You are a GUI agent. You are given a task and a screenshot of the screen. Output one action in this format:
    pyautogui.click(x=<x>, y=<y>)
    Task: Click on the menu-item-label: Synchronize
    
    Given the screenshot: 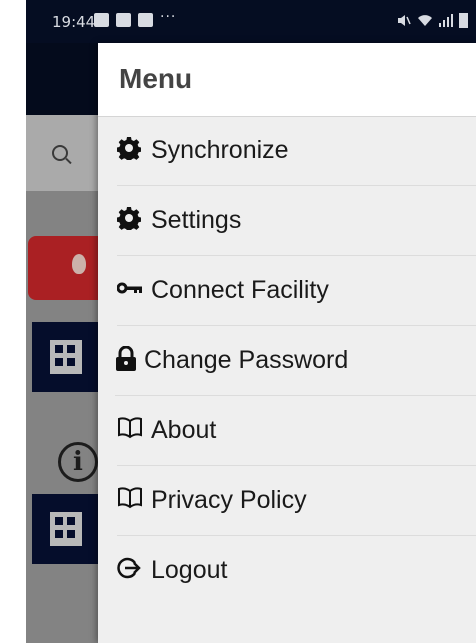 What is the action you would take?
    pyautogui.click(x=220, y=150)
    